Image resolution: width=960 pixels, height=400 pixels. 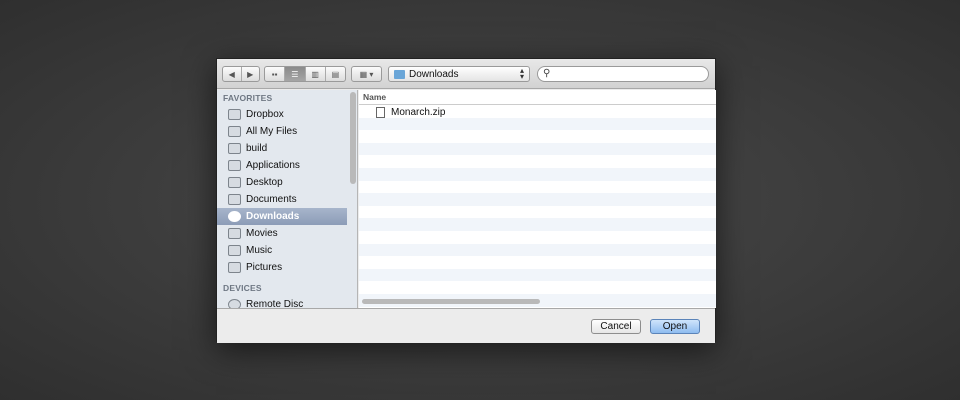 What do you see at coordinates (234, 233) in the screenshot?
I see `movies-icon` at bounding box center [234, 233].